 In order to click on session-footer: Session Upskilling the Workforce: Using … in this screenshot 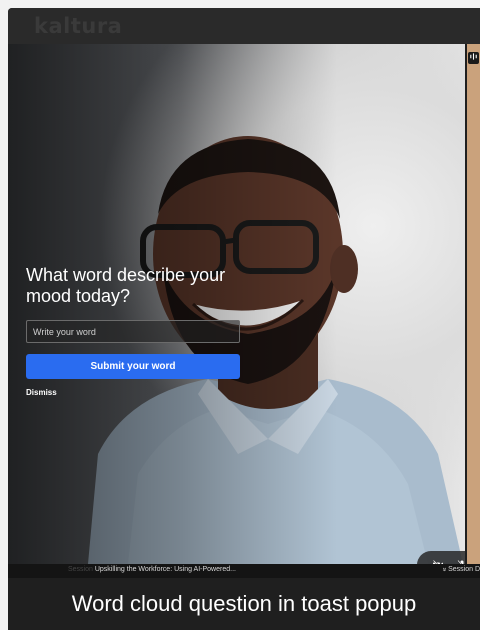, I will do `click(244, 571)`.